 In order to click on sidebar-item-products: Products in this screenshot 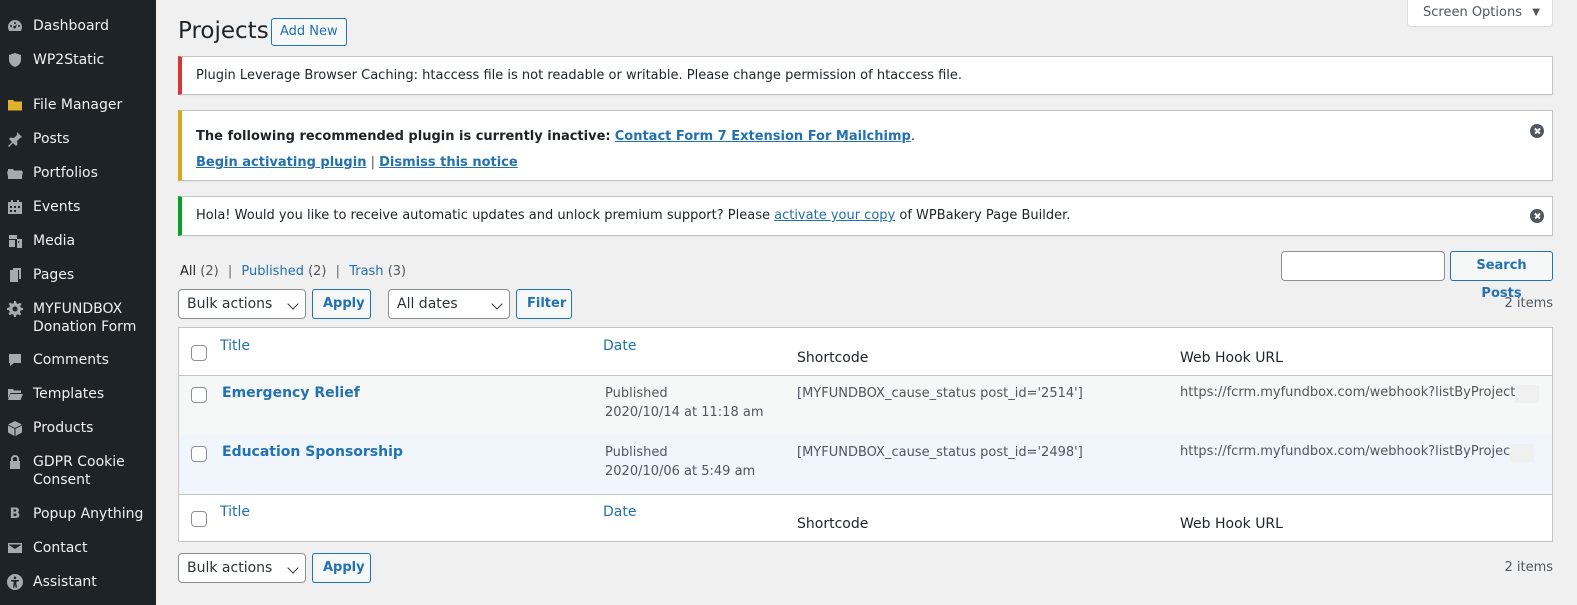, I will do `click(78, 428)`.